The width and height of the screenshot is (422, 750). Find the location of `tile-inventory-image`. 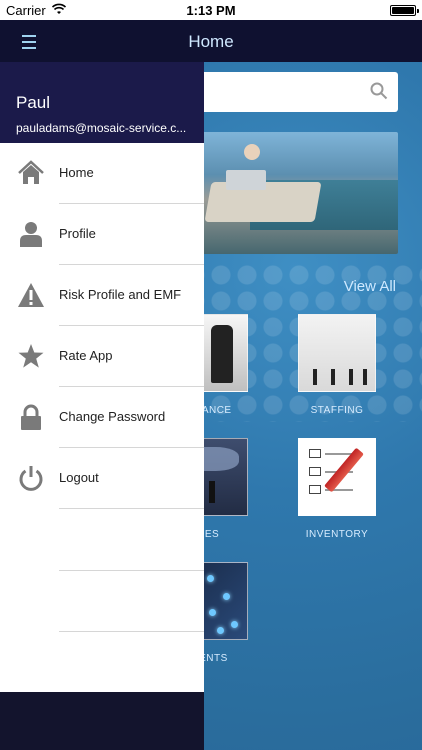

tile-inventory-image is located at coordinates (337, 477).